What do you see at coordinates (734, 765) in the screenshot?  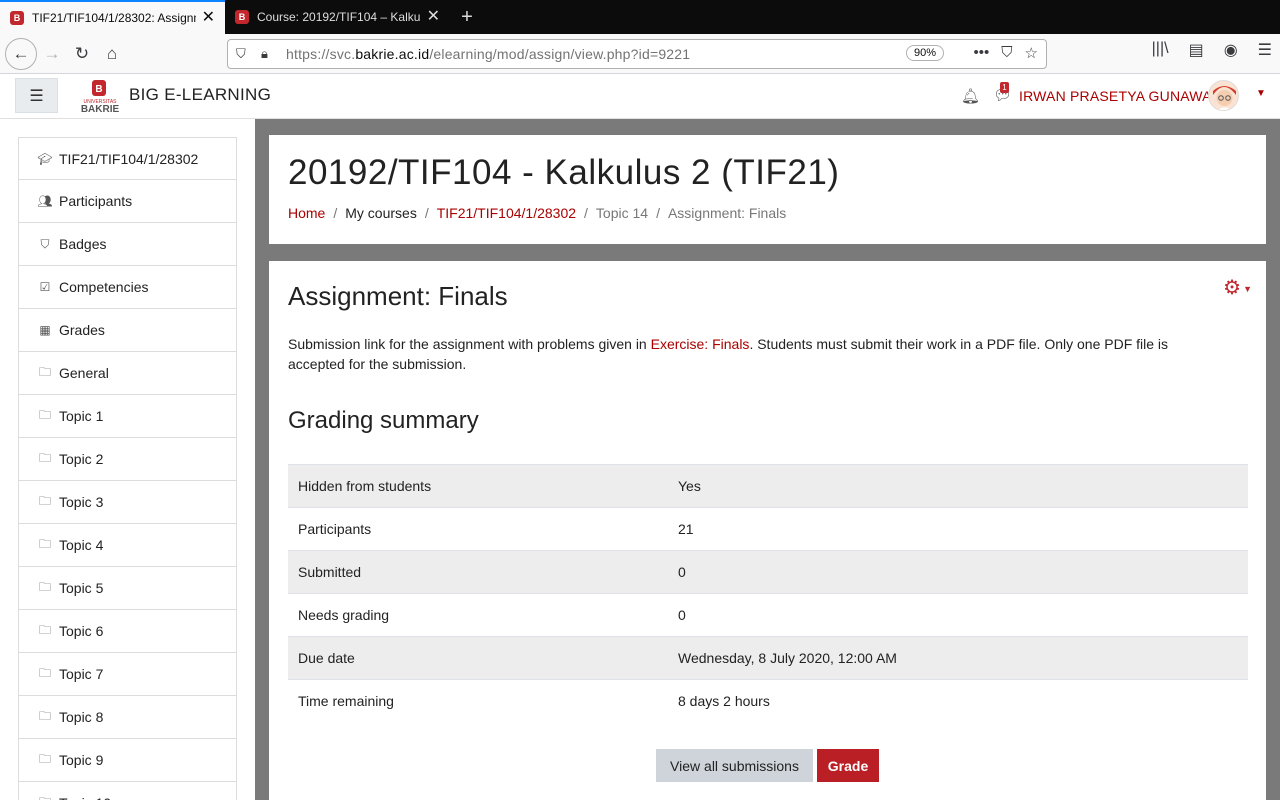 I see `view-all-submissions-button: View all submissions` at bounding box center [734, 765].